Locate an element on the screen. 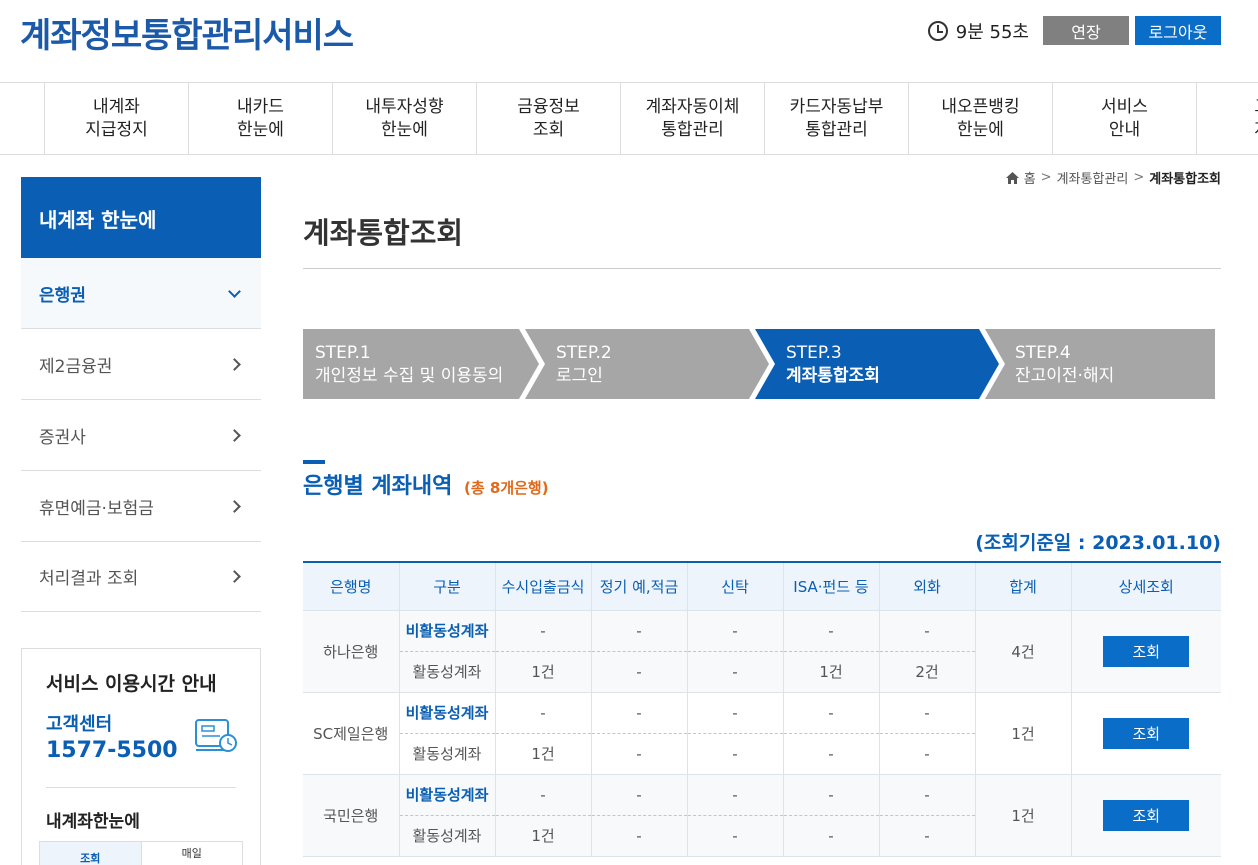 The height and width of the screenshot is (865, 1258). col-total: 합계 is located at coordinates (1022, 586).